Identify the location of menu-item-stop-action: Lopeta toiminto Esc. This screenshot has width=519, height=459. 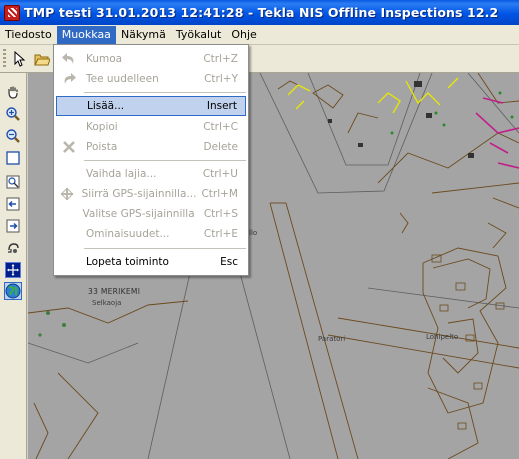
(151, 262).